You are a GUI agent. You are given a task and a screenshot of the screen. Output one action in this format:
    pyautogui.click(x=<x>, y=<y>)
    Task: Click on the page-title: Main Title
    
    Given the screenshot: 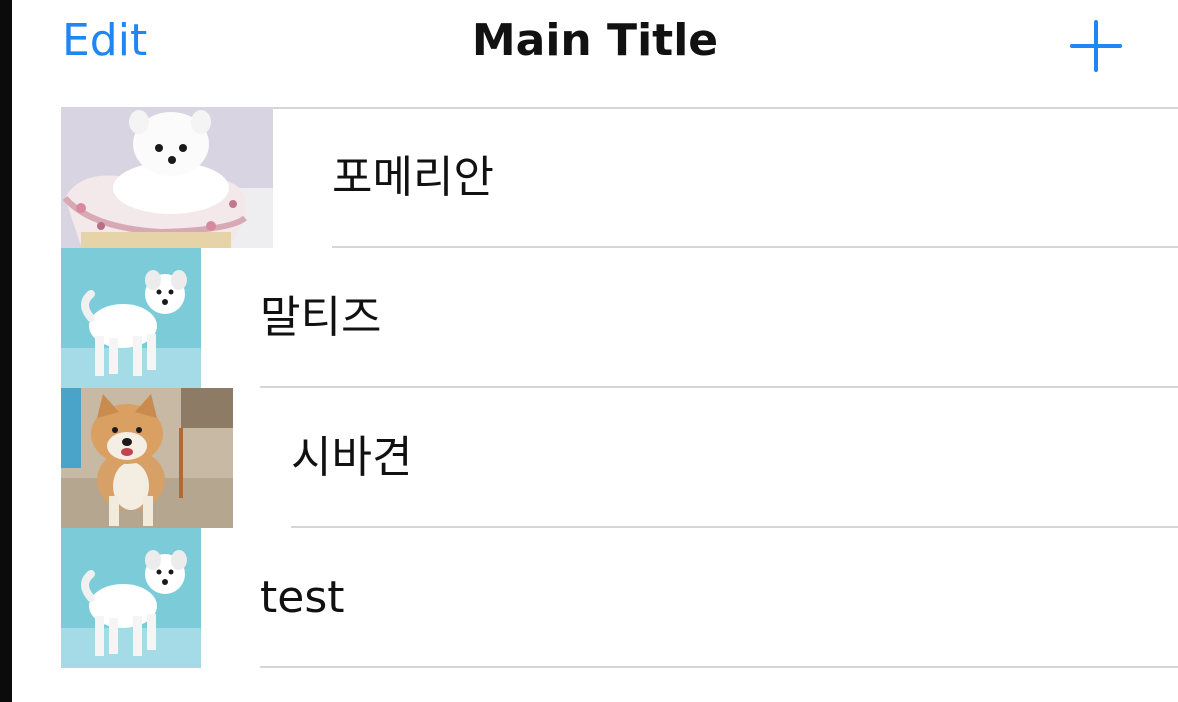 What is the action you would take?
    pyautogui.click(x=595, y=40)
    